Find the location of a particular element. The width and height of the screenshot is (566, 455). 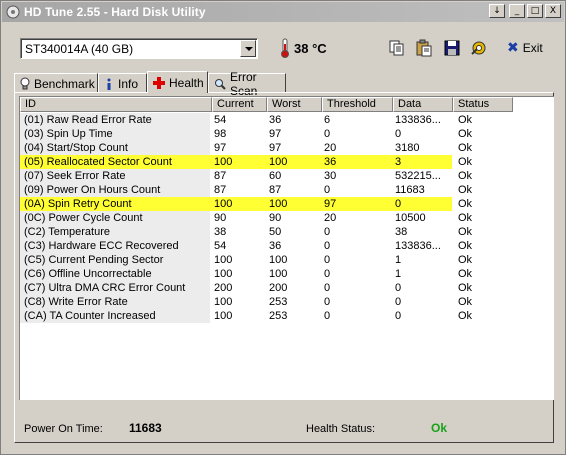

cell-id: (07) Seek Error Rate is located at coordinates (115, 176).